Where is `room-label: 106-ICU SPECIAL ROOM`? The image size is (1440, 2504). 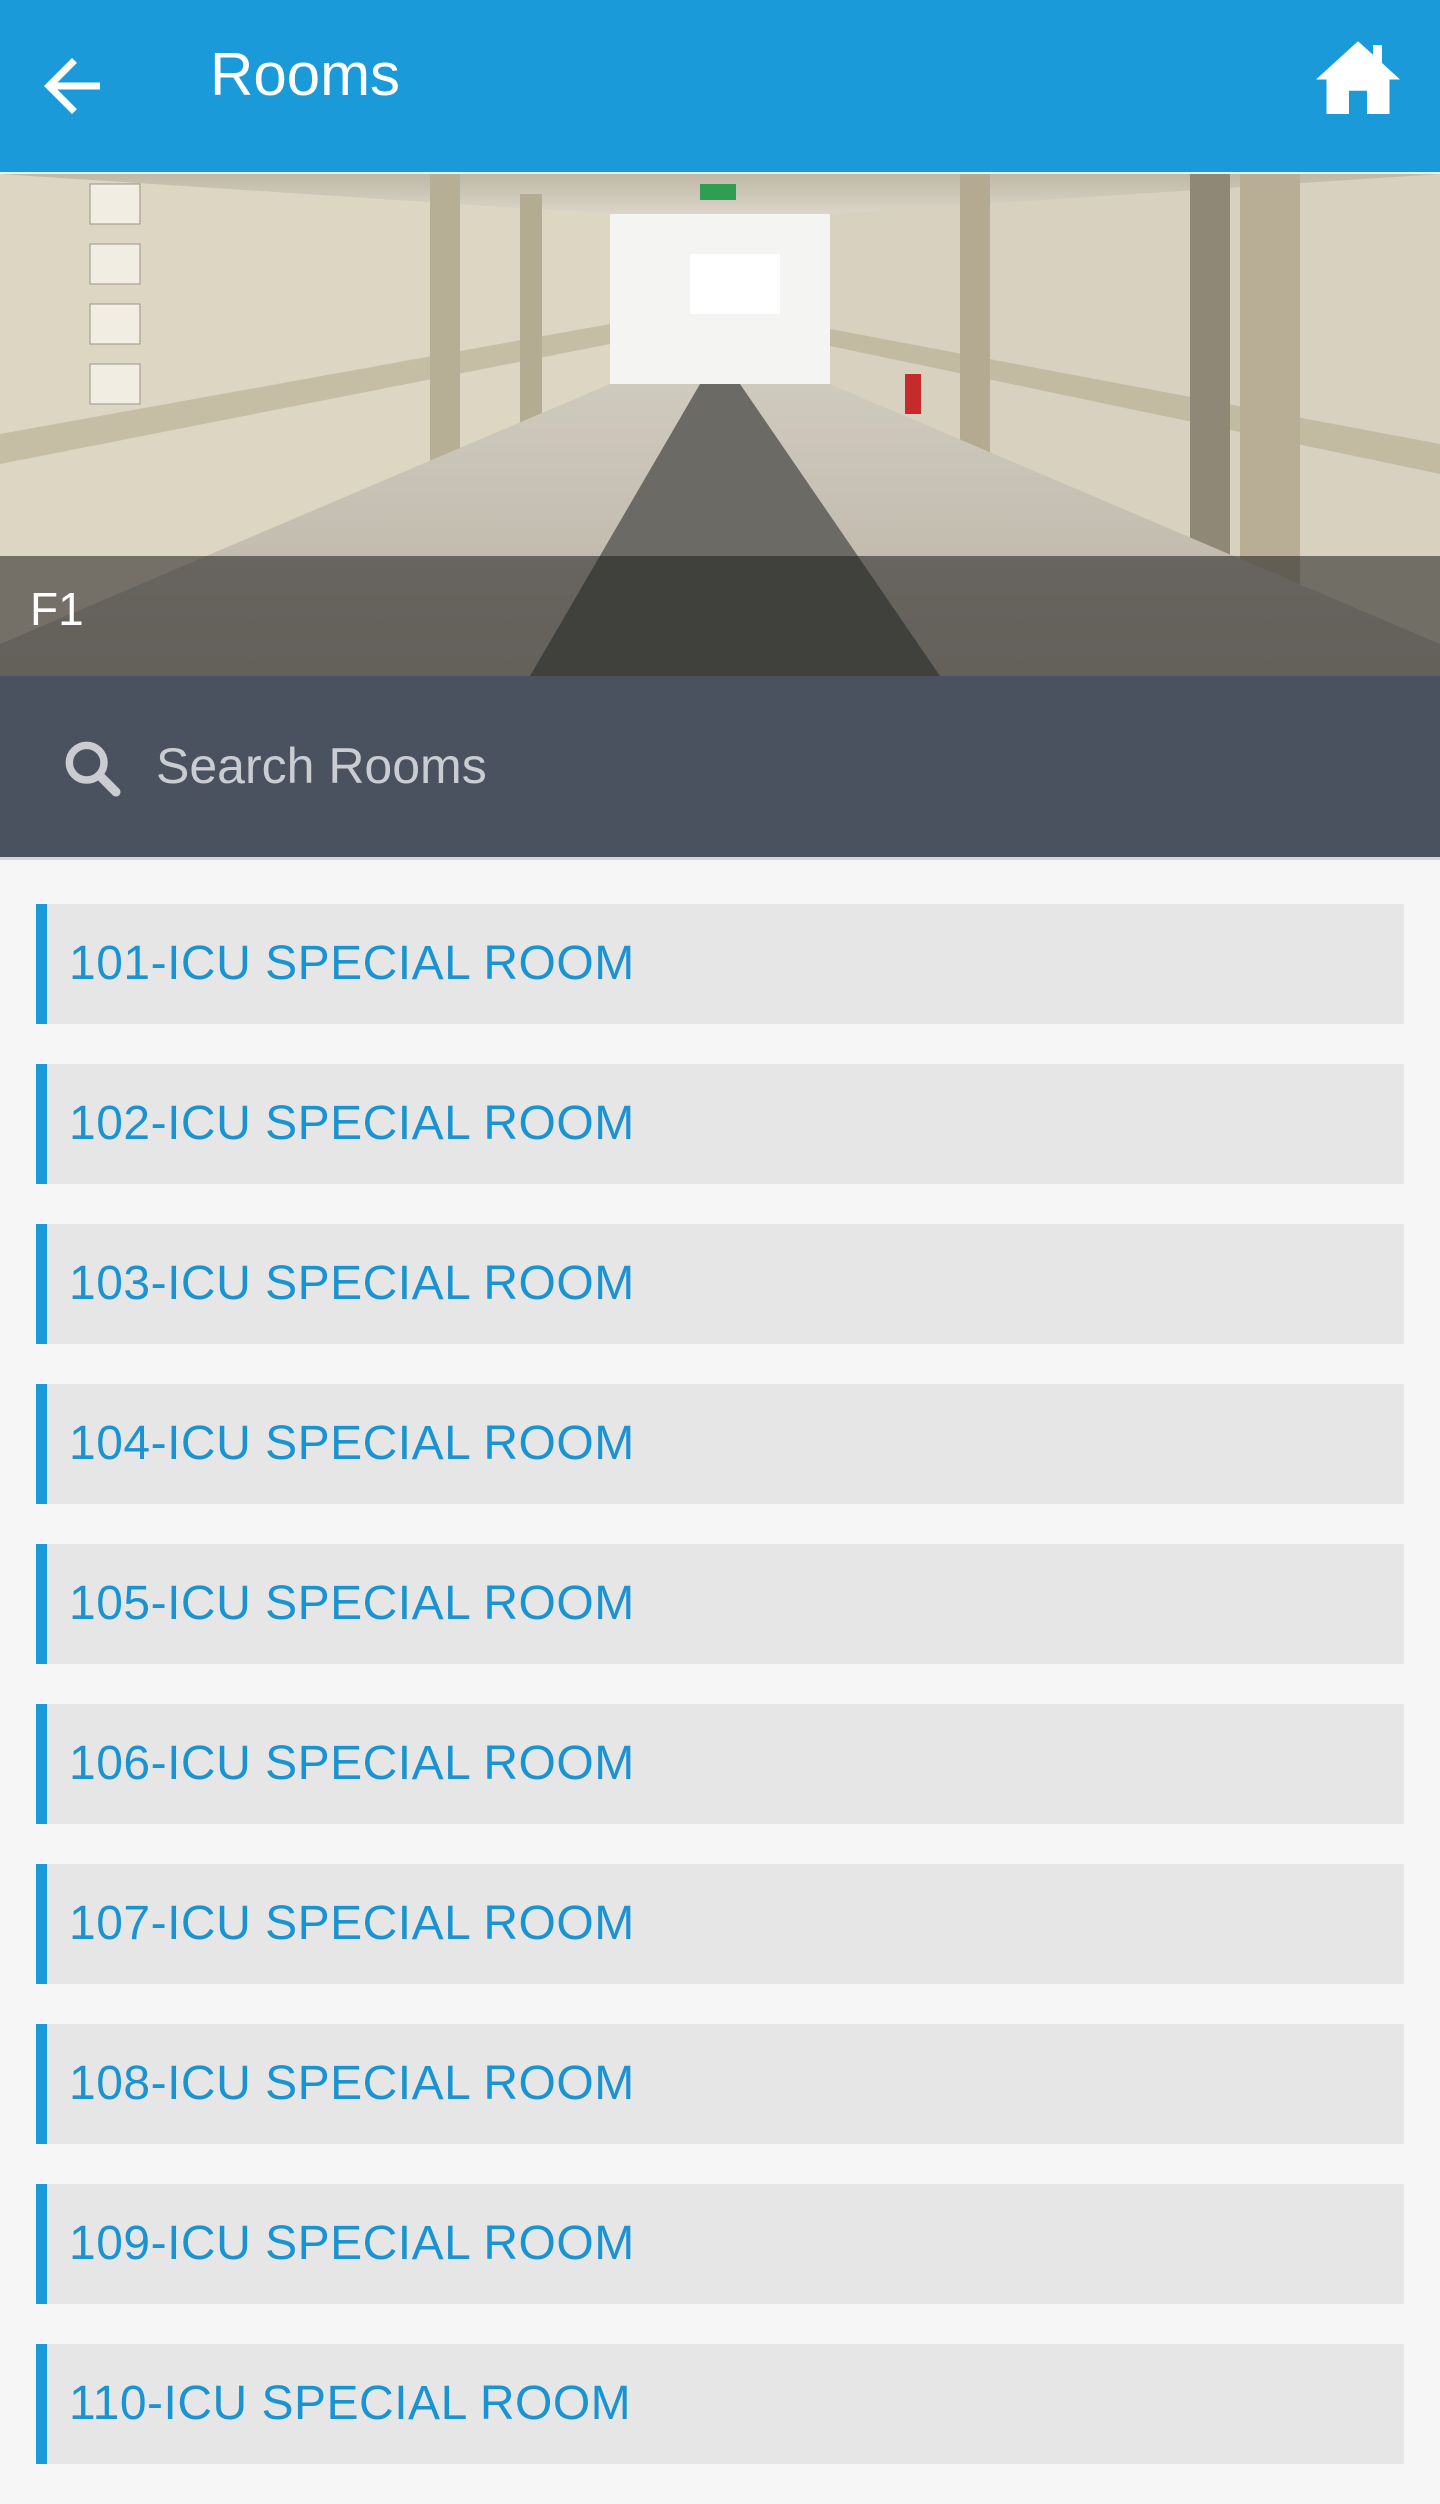 room-label: 106-ICU SPECIAL ROOM is located at coordinates (352, 1763).